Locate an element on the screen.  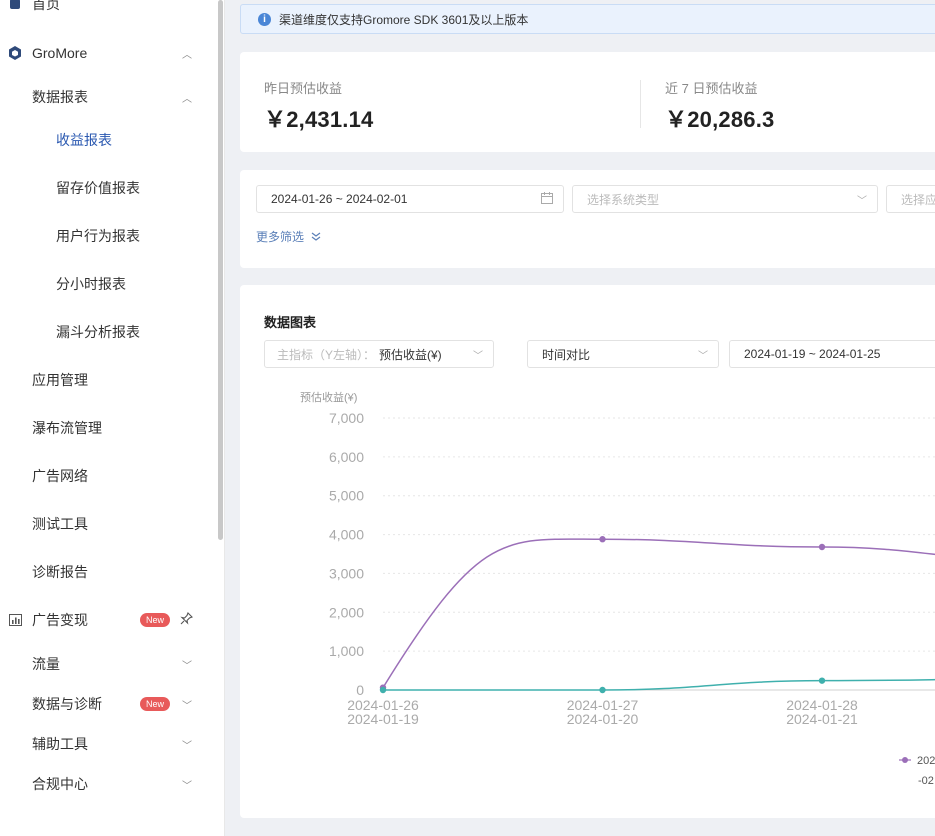
legend-label-2: -02 is located at coordinates (926, 781).